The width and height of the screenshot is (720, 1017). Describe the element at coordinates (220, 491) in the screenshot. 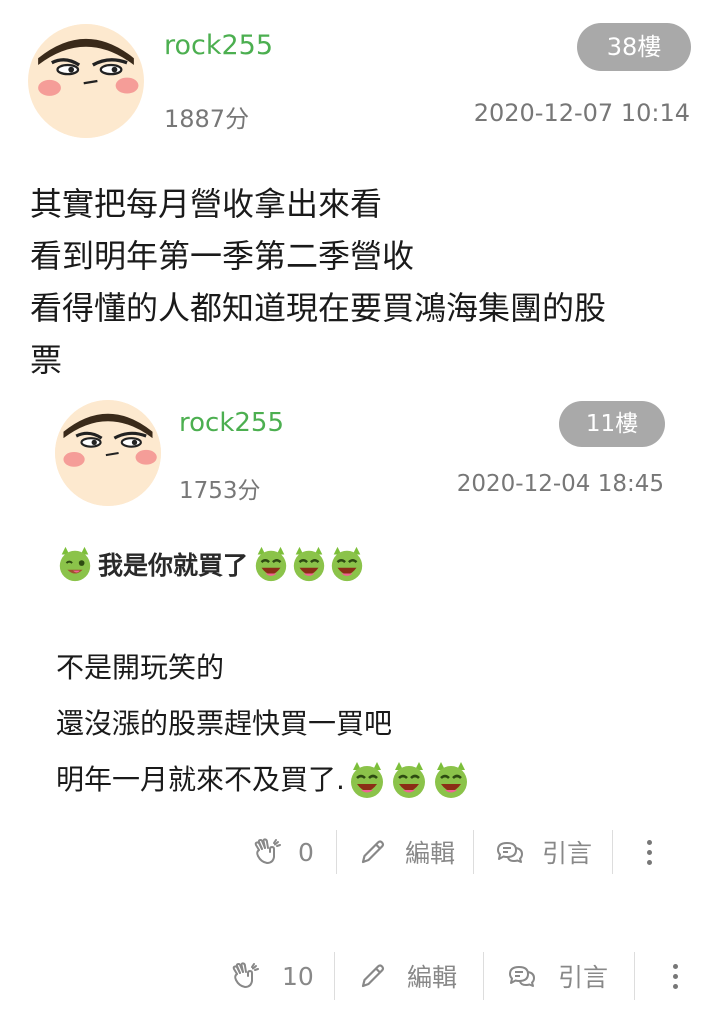

I see `quoted-user-score: 1753分` at that location.